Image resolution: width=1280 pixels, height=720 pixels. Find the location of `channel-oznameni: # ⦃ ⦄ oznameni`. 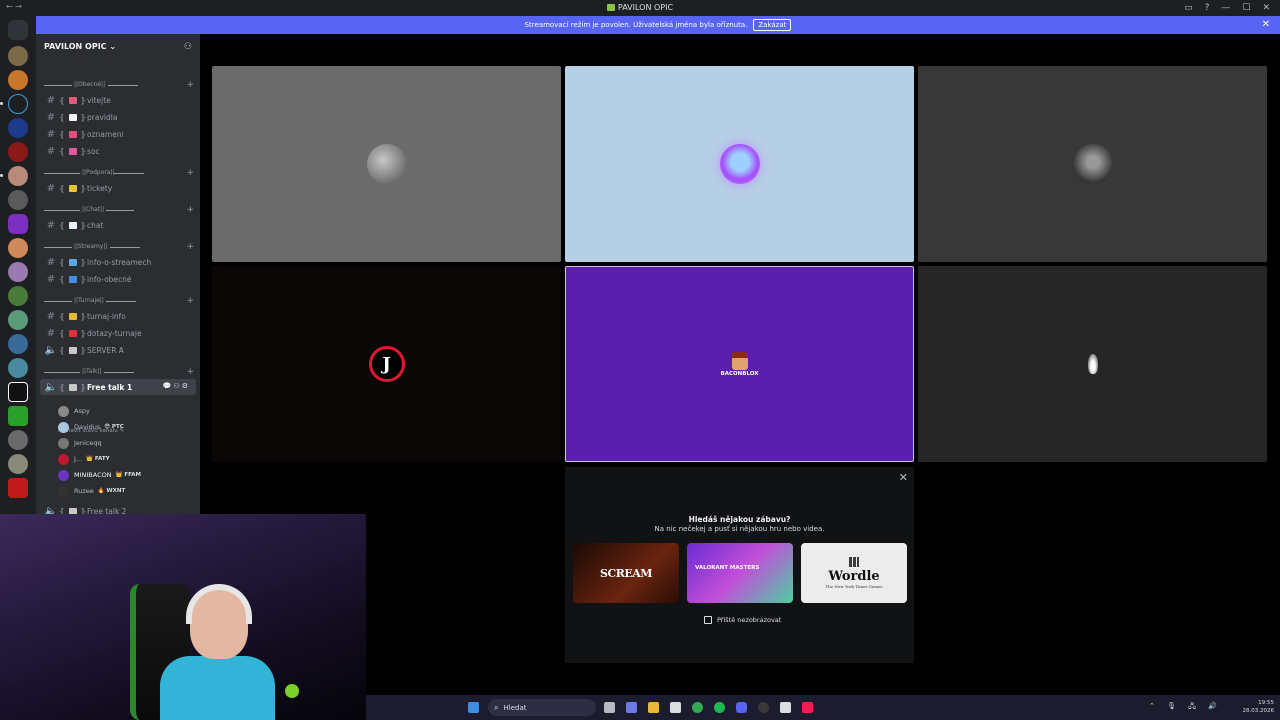

channel-oznameni: # ⦃ ⦄ oznameni is located at coordinates (118, 134).